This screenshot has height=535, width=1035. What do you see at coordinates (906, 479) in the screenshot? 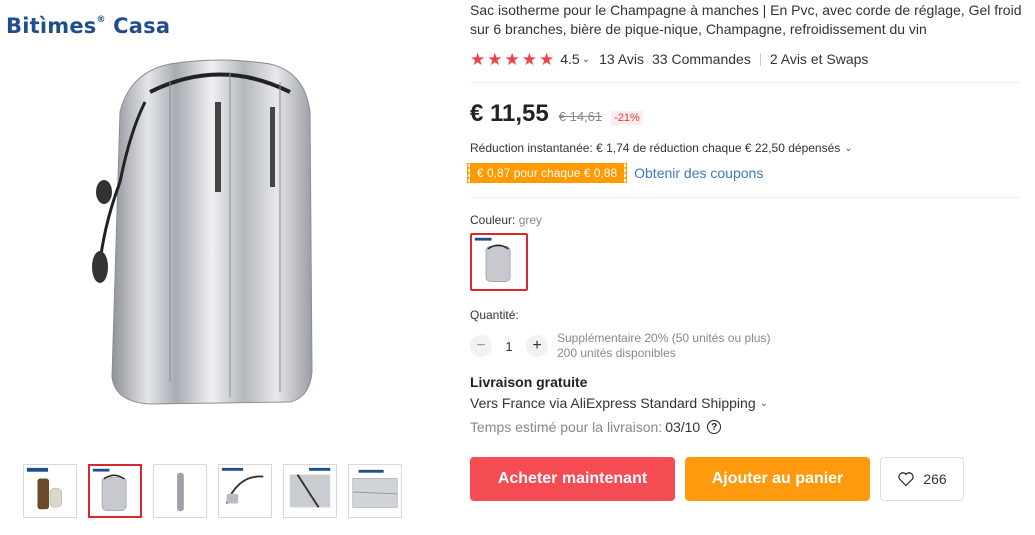
I see `heart-icon` at bounding box center [906, 479].